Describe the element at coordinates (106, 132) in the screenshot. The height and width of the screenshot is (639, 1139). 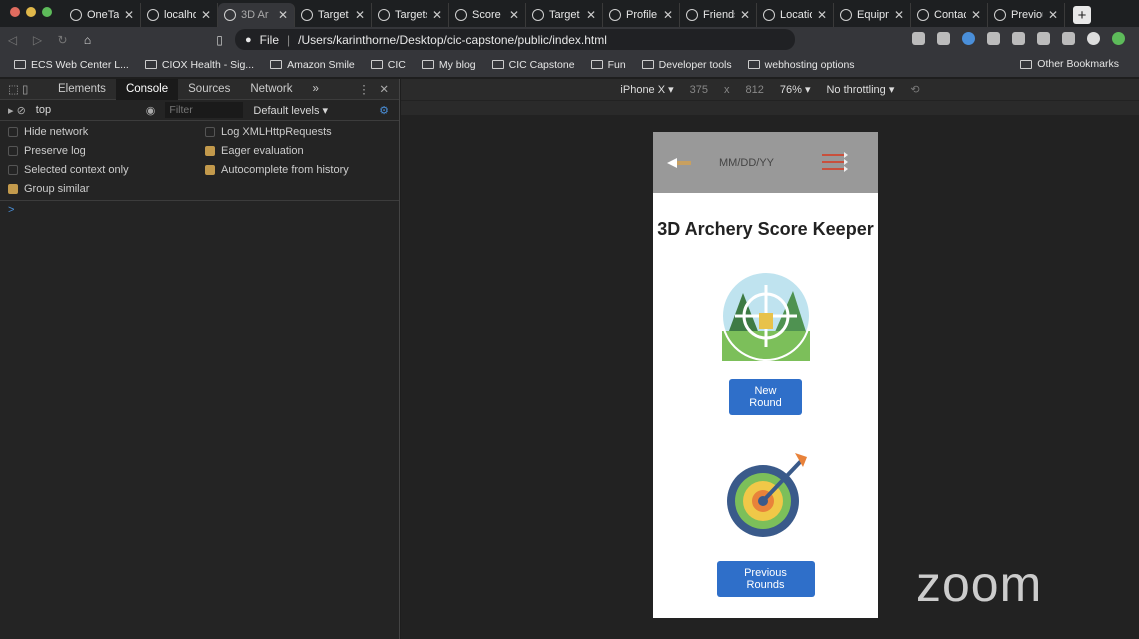
I see `console-setting: Hide network` at that location.